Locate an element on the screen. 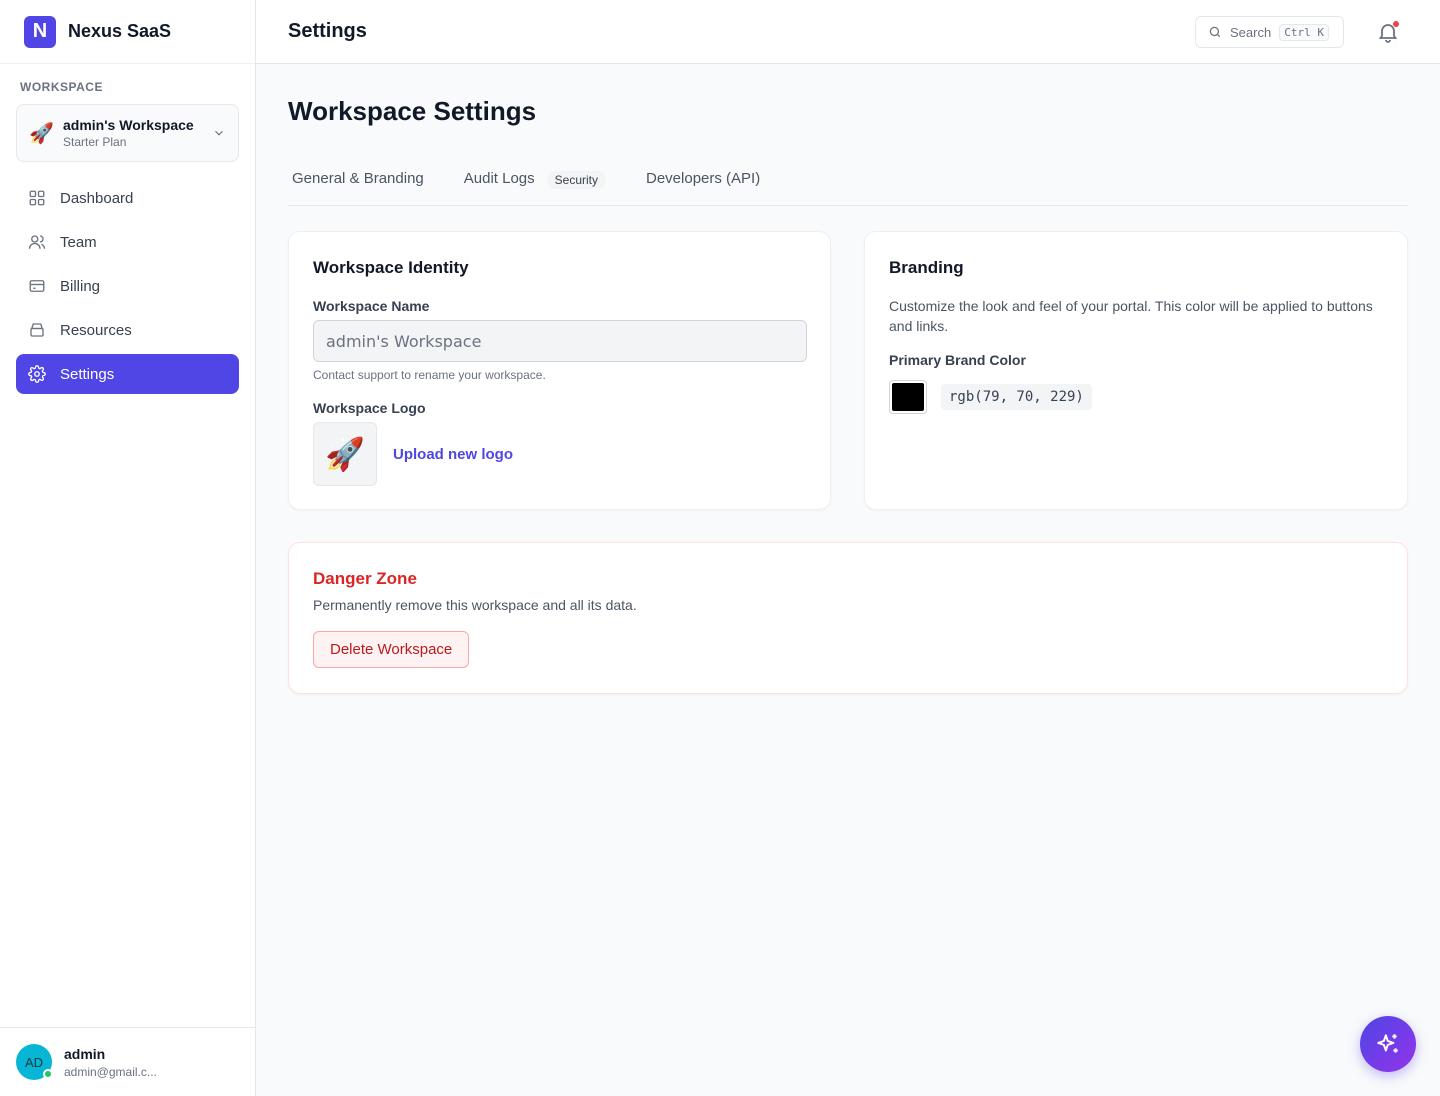 This screenshot has width=1440, height=1096. grid-icon is located at coordinates (37, 198).